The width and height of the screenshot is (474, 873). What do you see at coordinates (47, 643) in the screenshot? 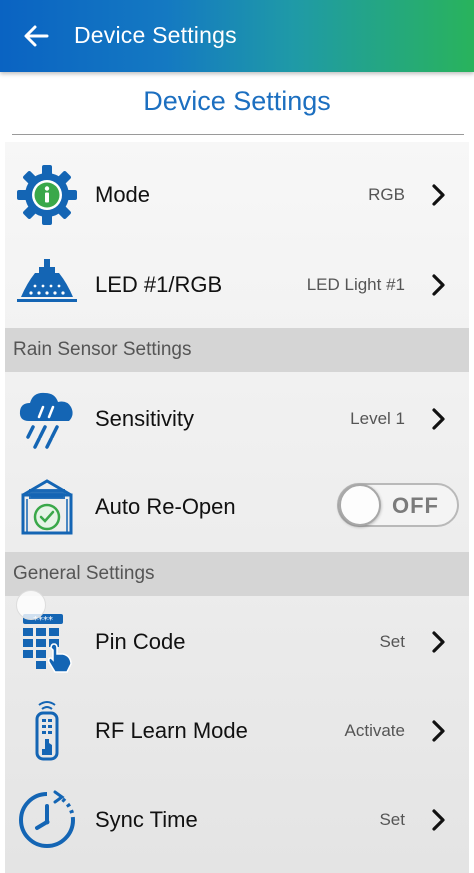
I see `keypad-hand-icon: ****` at bounding box center [47, 643].